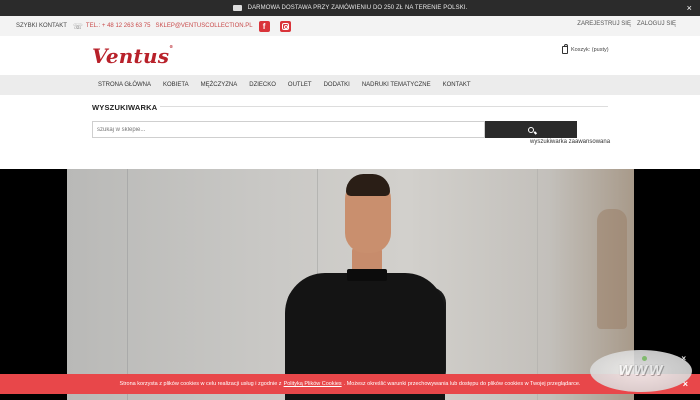 This screenshot has width=700, height=400. I want to click on nav-item-women: KOBIETA, so click(176, 85).